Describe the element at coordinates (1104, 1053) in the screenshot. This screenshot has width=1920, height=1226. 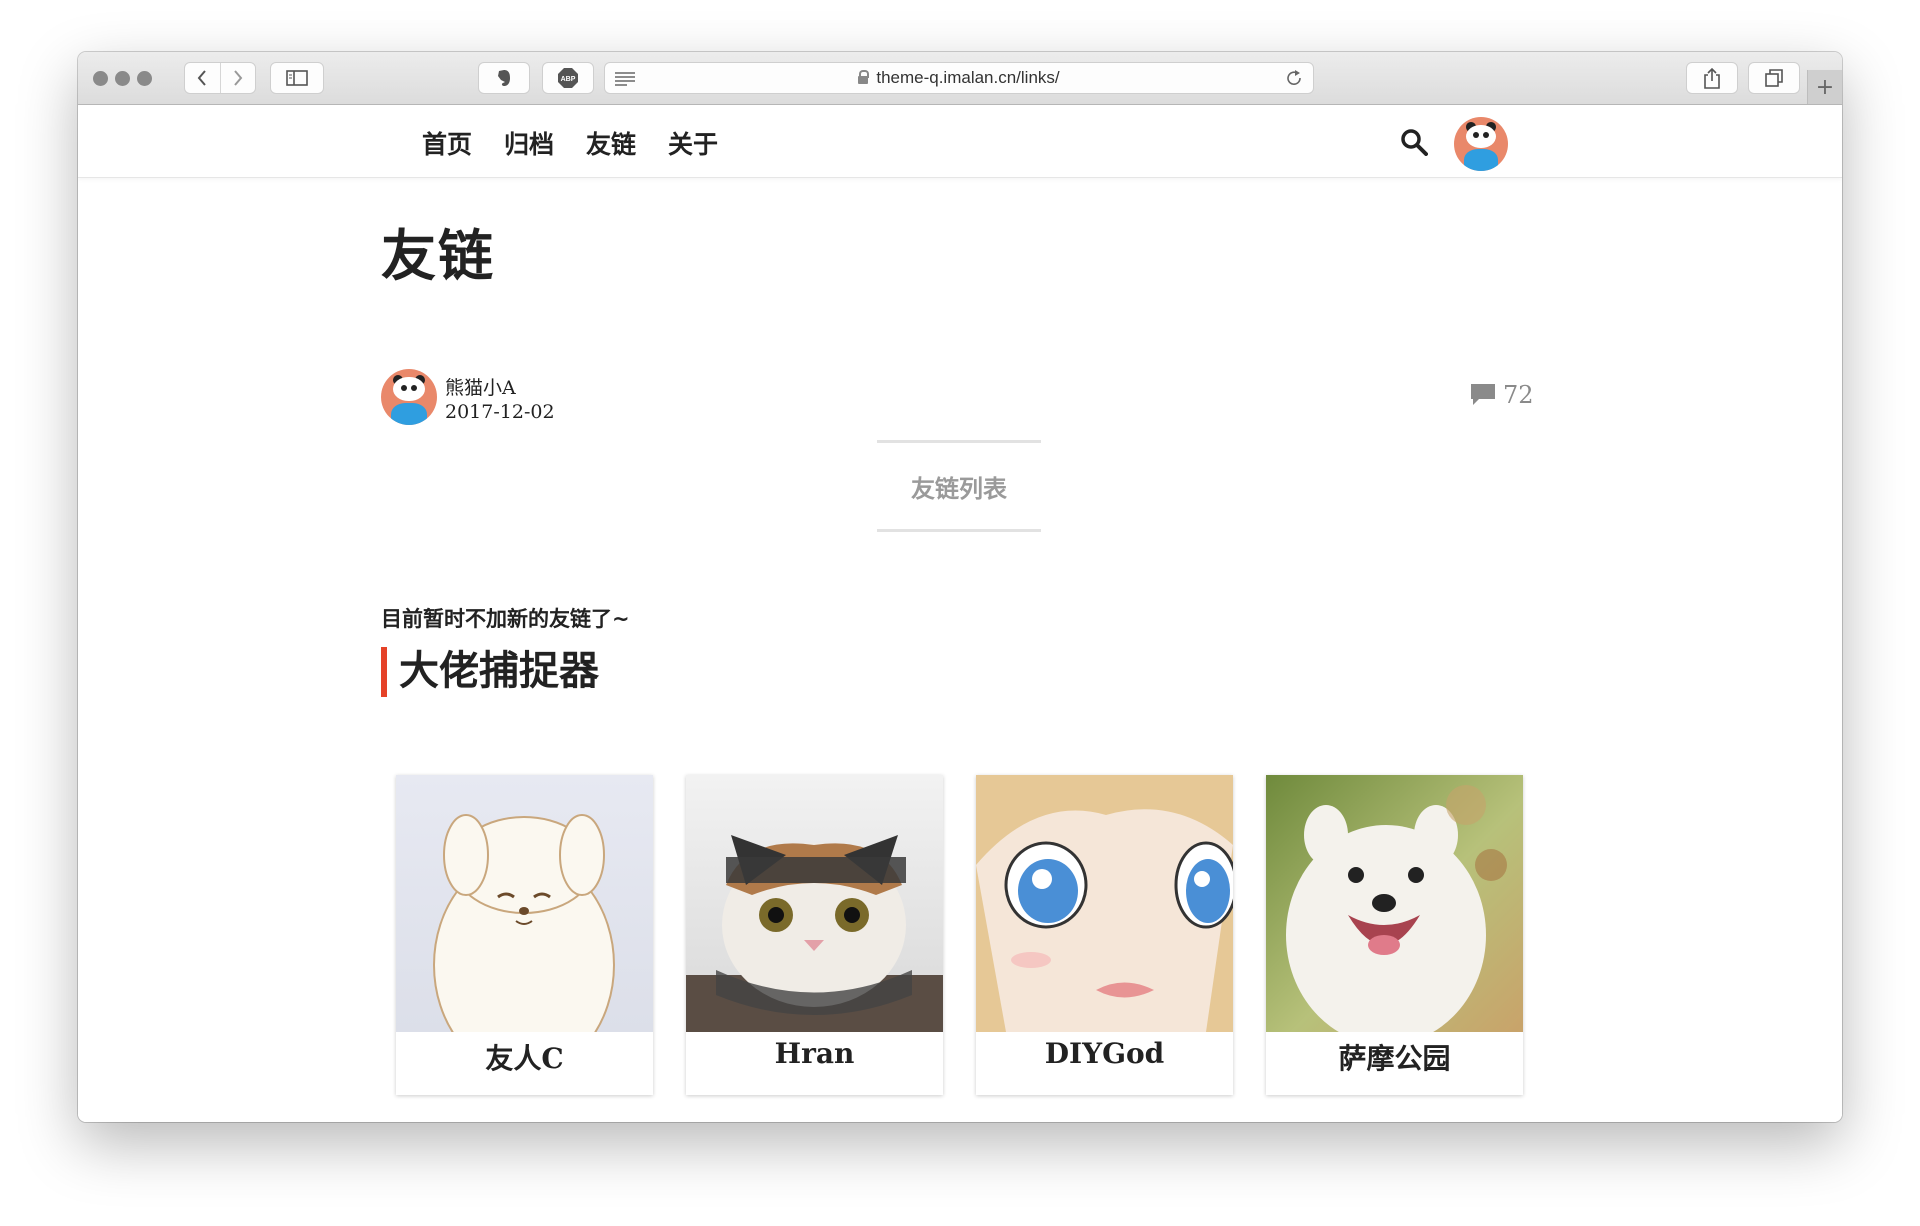
I see `friend-name: DIYGod` at that location.